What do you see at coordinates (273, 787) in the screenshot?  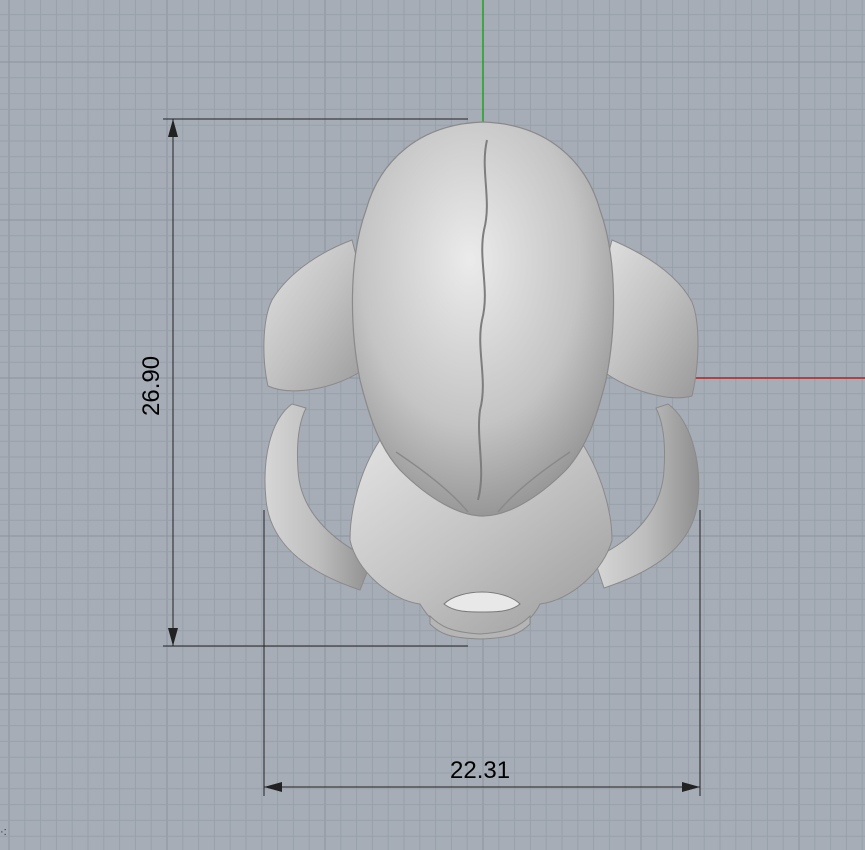 I see `width-arrow-left` at bounding box center [273, 787].